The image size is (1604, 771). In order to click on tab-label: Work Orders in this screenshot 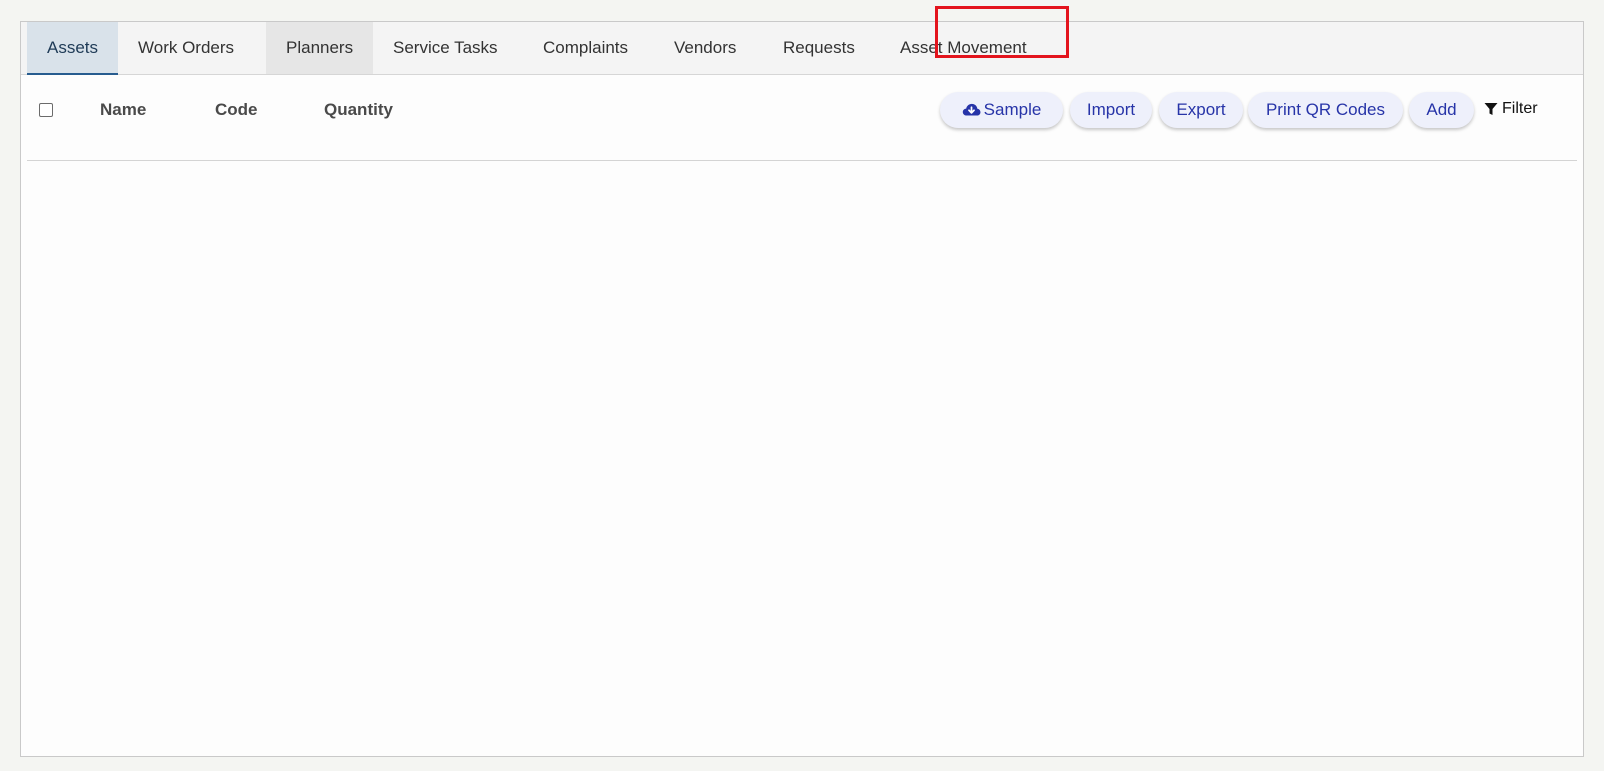, I will do `click(186, 47)`.